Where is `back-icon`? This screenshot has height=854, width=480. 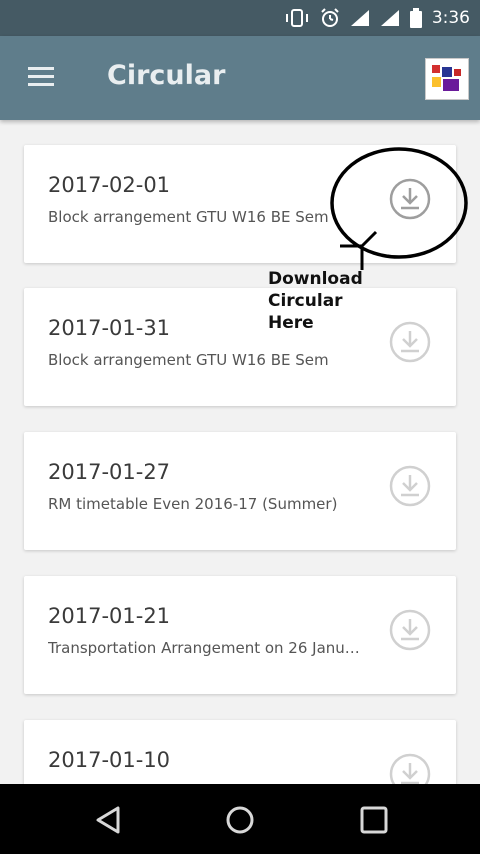 back-icon is located at coordinates (108, 820).